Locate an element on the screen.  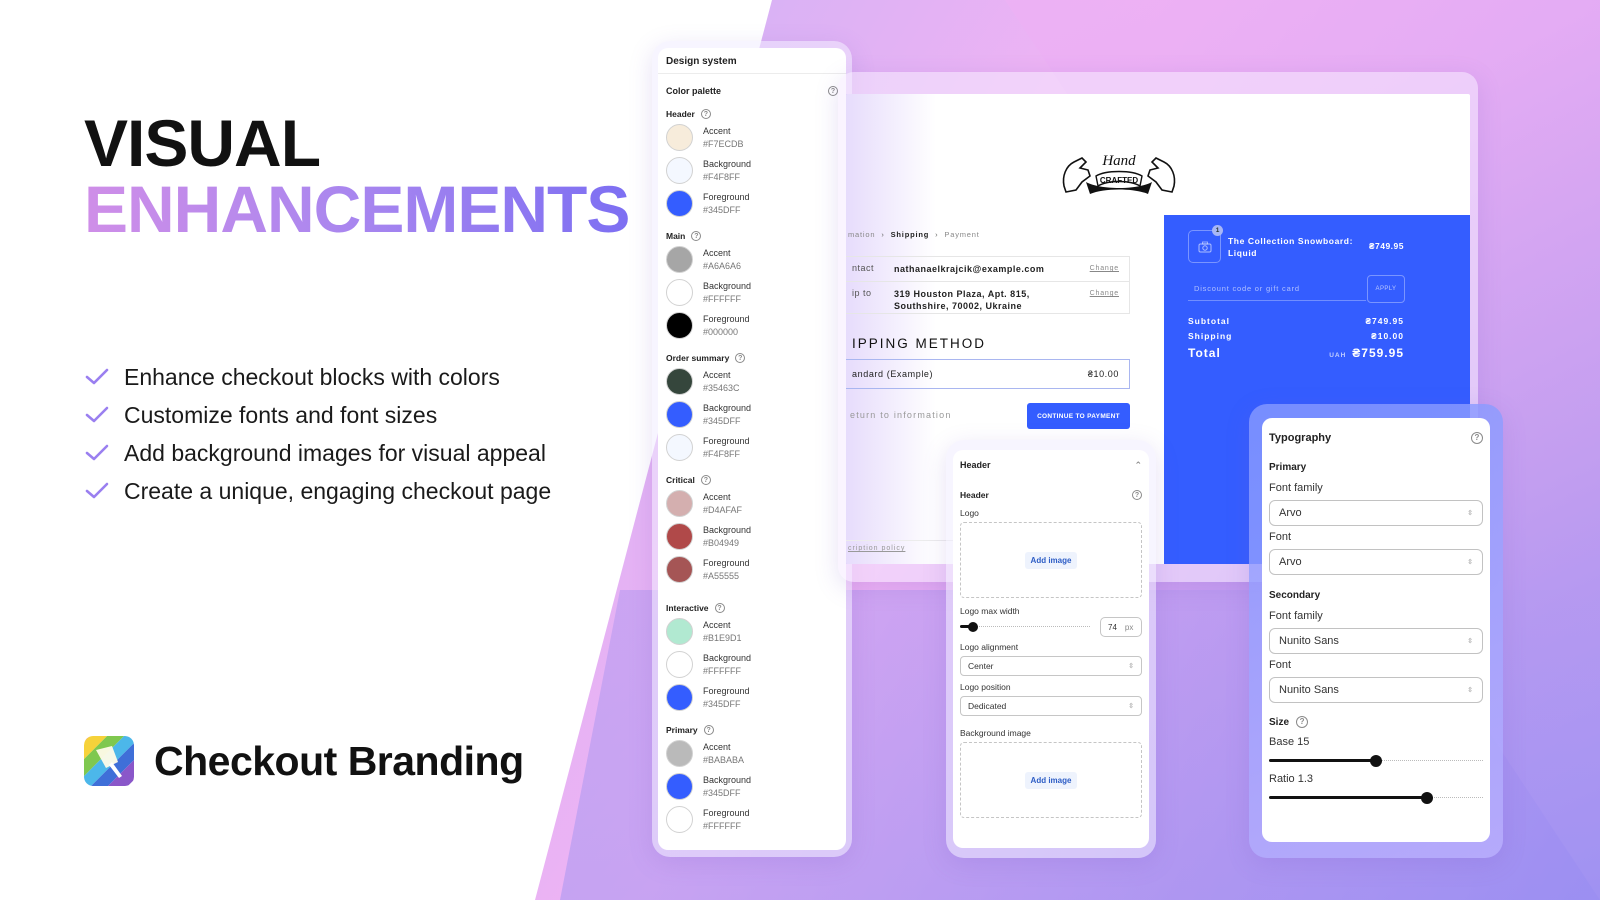
logo-position-select: Dedicated ⇳ is located at coordinates (1051, 706).